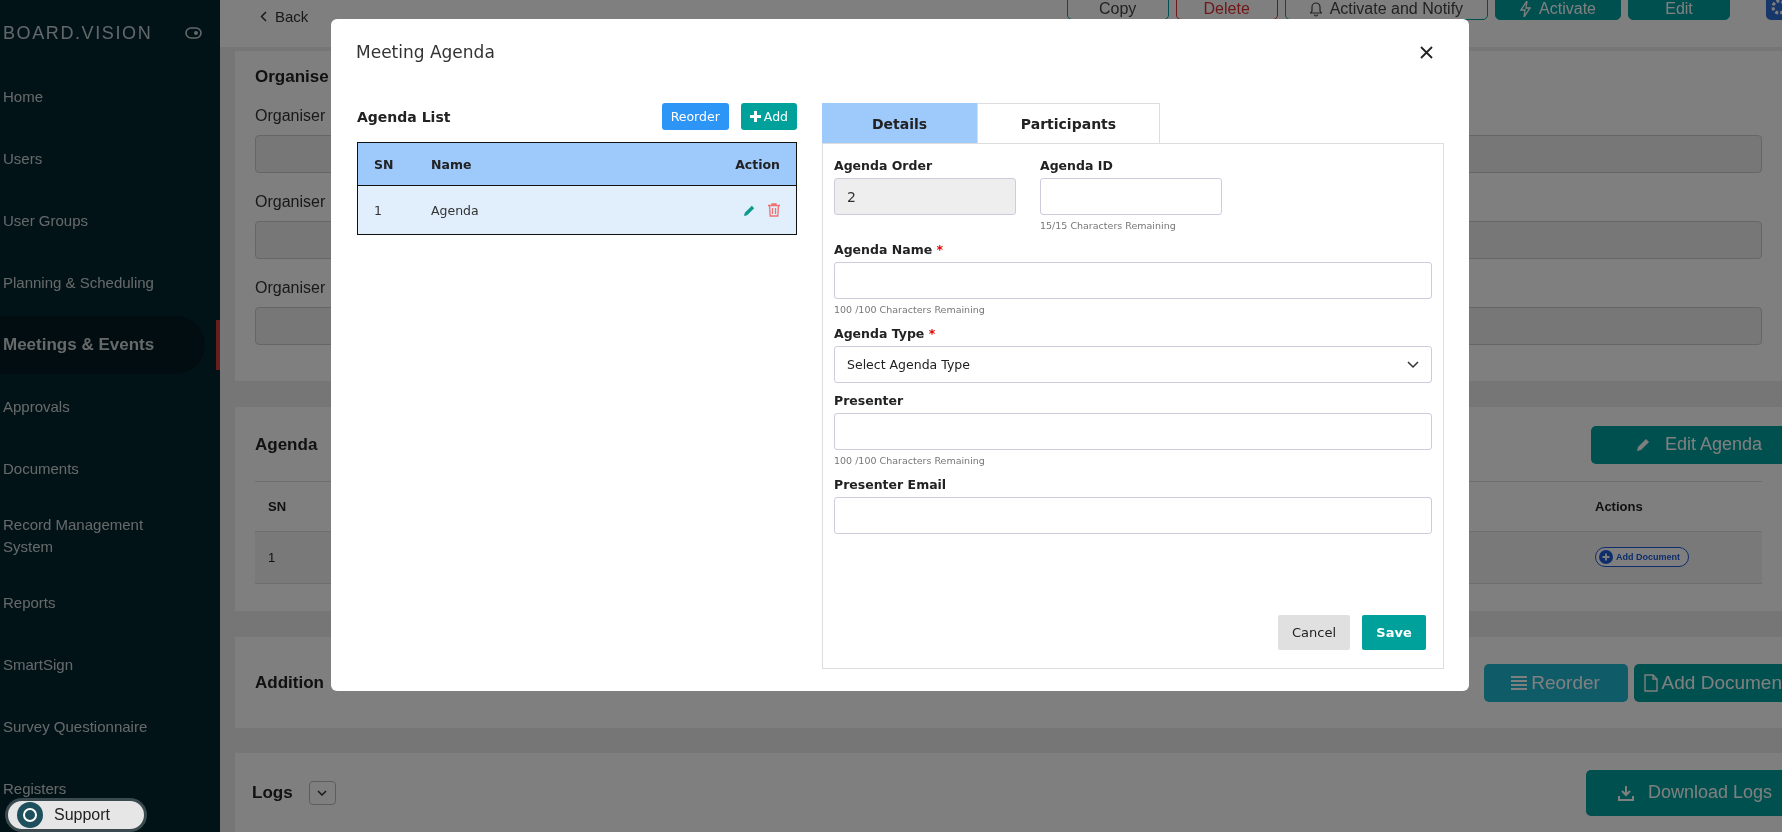  Describe the element at coordinates (925, 196) in the screenshot. I see `input-field: 2` at that location.